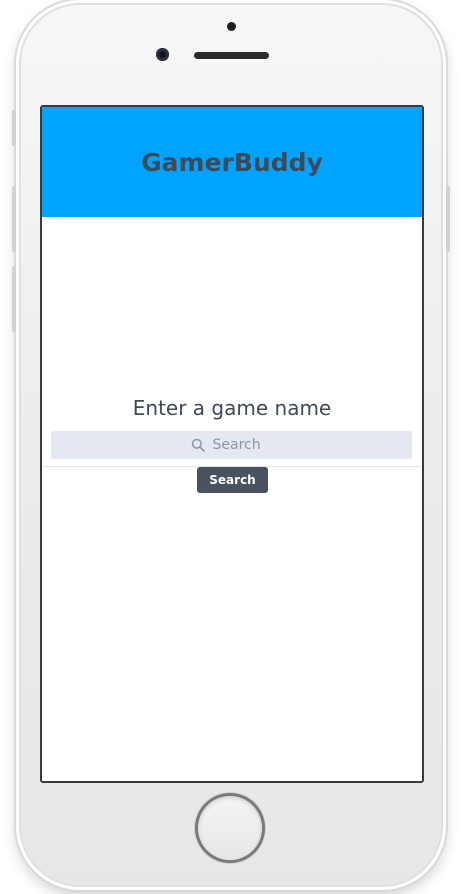 This screenshot has height=894, width=461. Describe the element at coordinates (448, 219) in the screenshot. I see `power-button` at that location.